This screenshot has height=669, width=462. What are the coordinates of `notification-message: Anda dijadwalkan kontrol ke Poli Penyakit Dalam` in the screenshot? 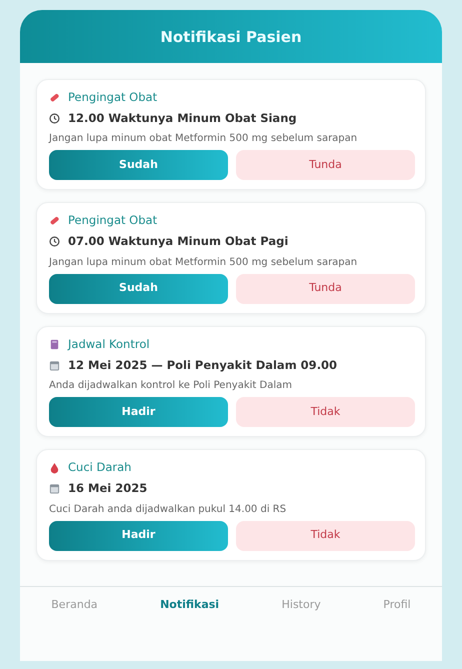 It's located at (171, 386).